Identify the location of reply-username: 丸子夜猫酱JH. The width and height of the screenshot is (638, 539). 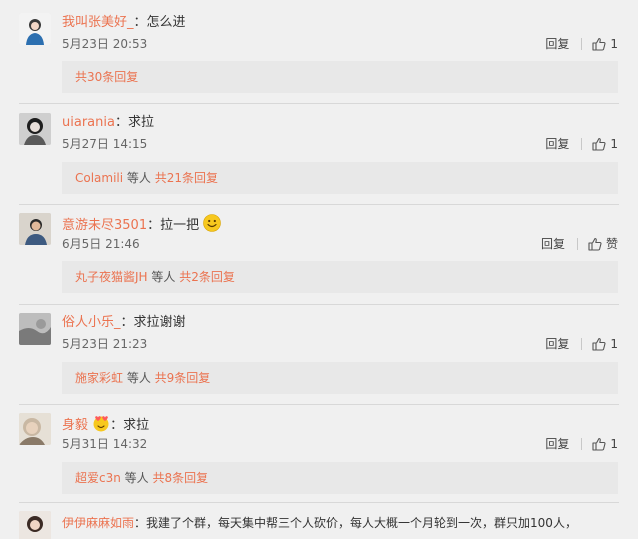
(111, 277).